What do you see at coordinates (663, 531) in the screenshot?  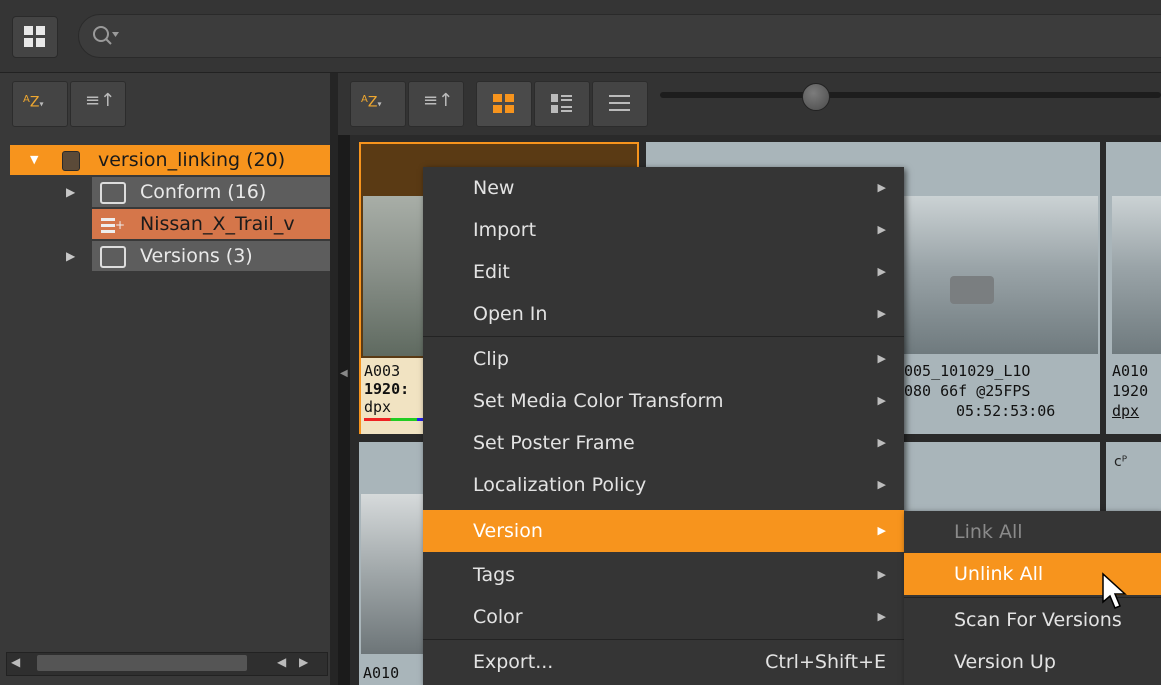 I see `menu-item-version: Version ▶` at bounding box center [663, 531].